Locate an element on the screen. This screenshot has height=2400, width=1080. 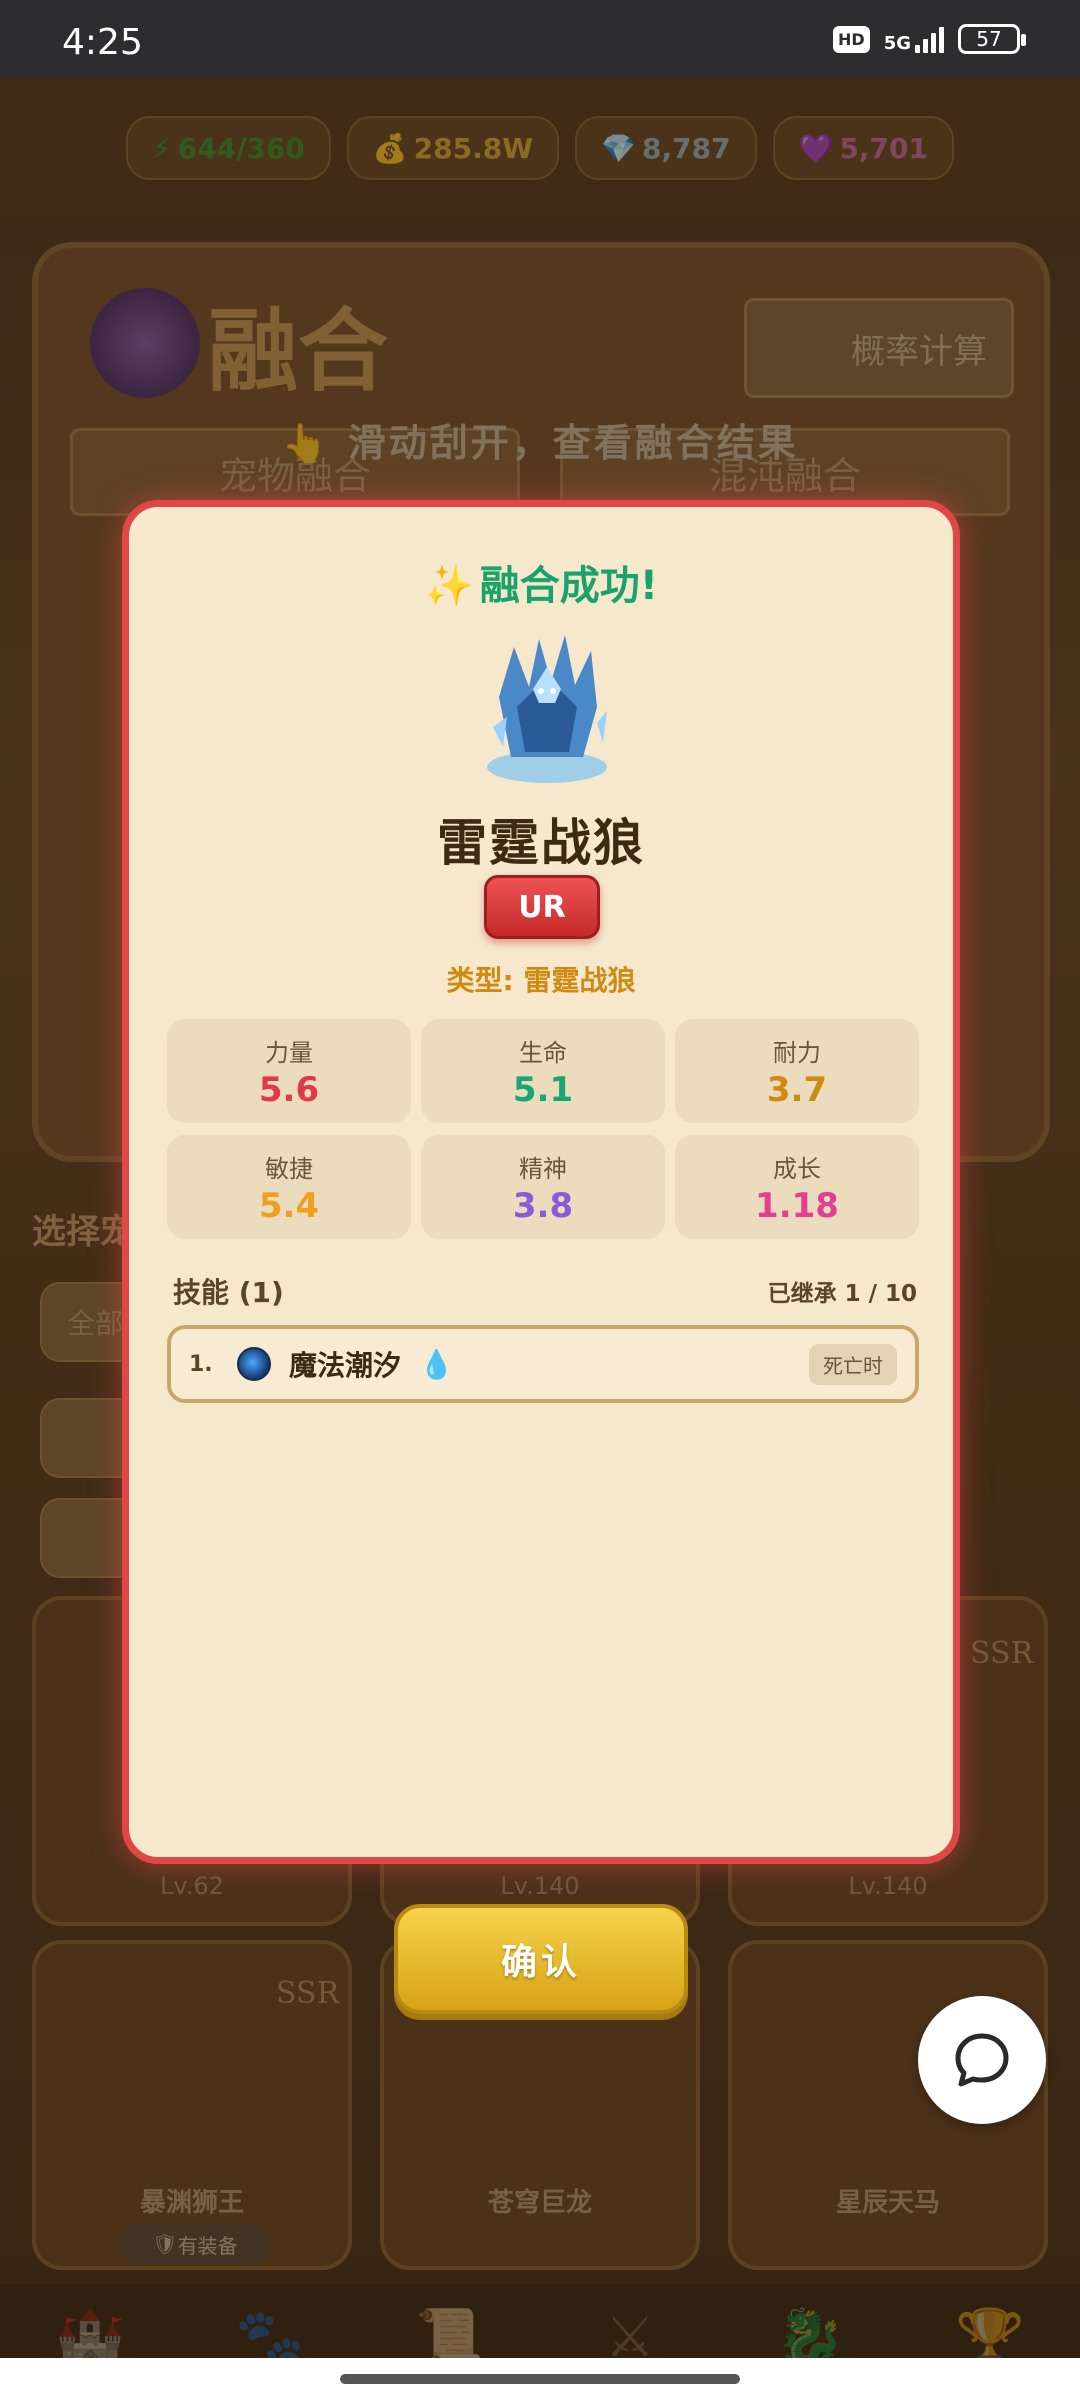
confirm-button: 确认 is located at coordinates (541, 1959).